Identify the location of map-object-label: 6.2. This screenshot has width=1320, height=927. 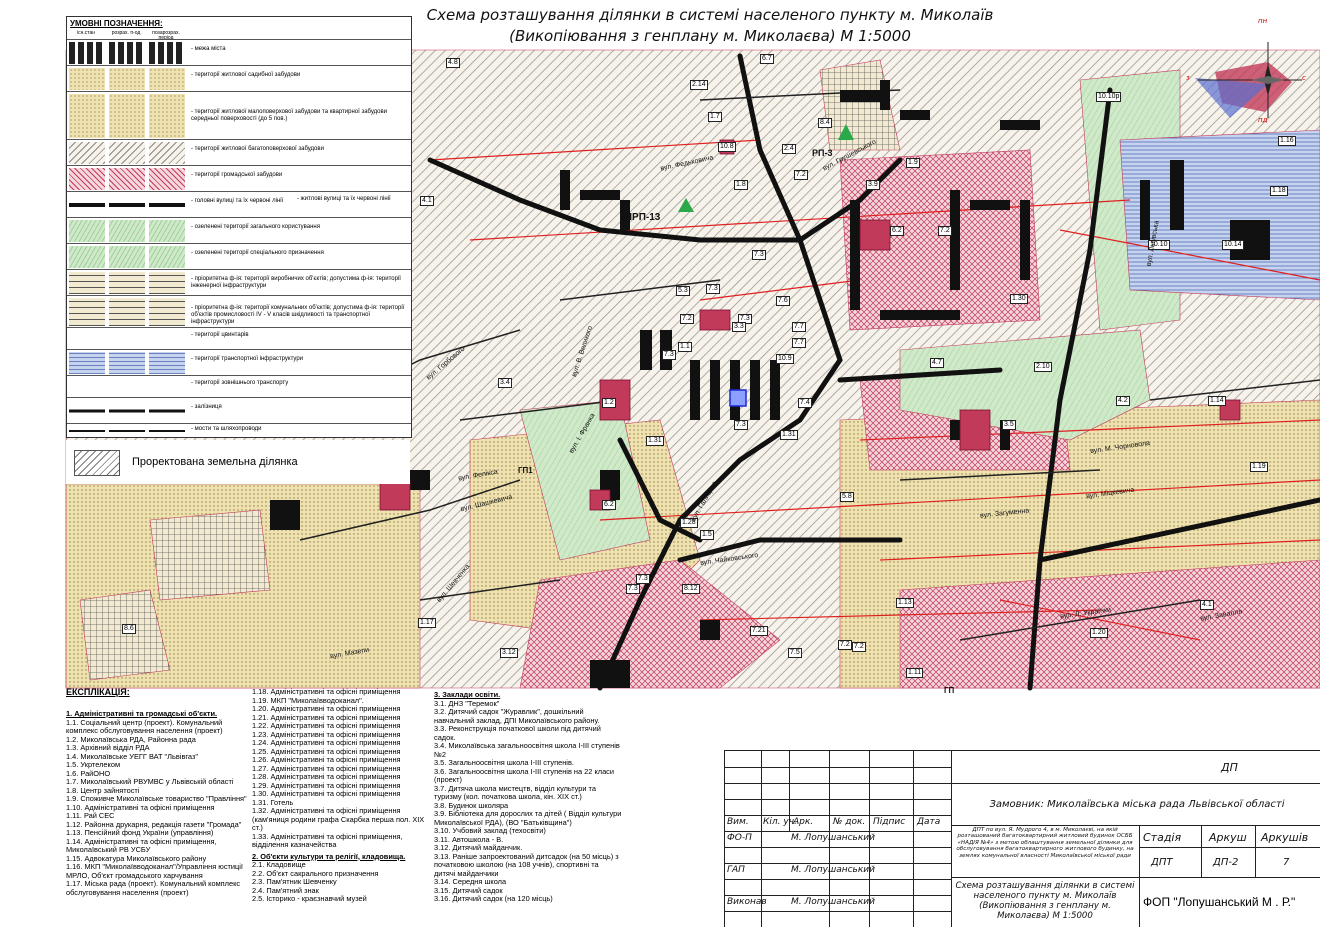
(609, 505).